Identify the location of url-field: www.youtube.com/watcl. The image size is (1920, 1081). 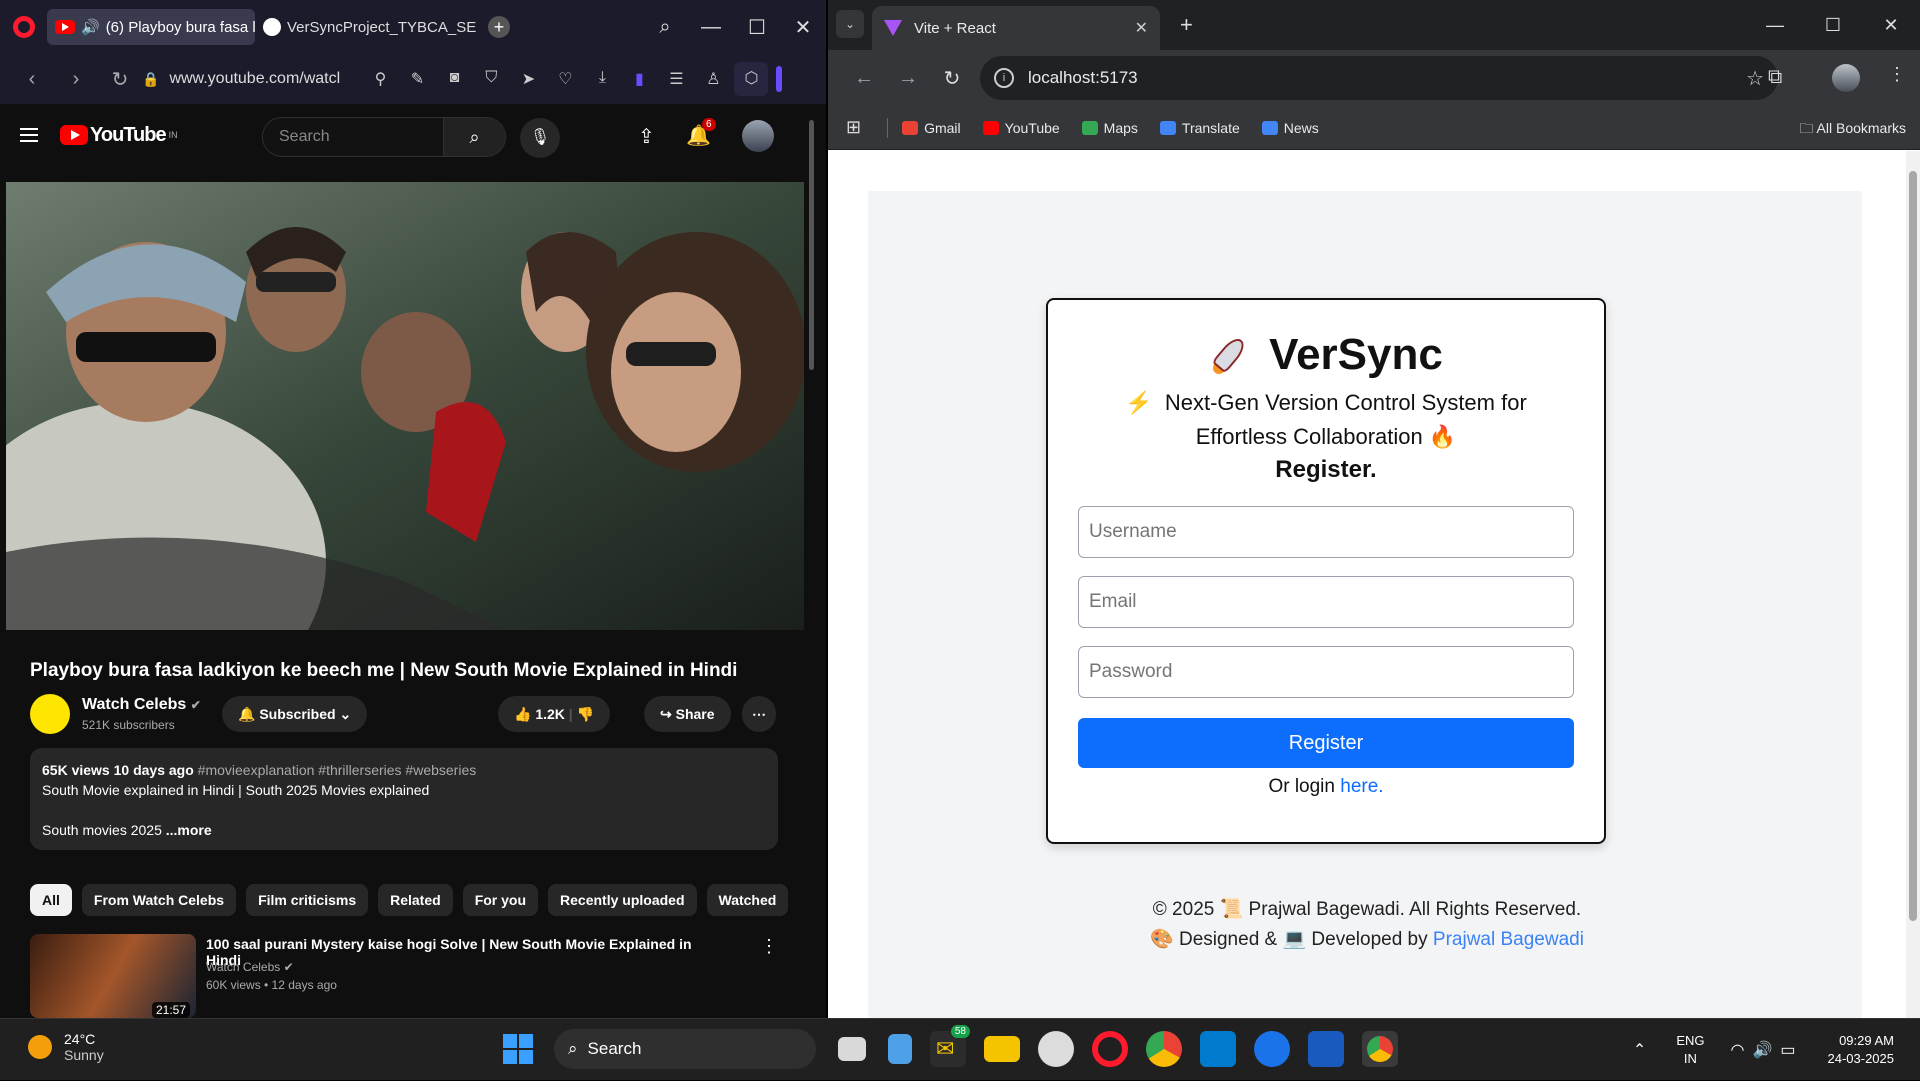
(259, 79).